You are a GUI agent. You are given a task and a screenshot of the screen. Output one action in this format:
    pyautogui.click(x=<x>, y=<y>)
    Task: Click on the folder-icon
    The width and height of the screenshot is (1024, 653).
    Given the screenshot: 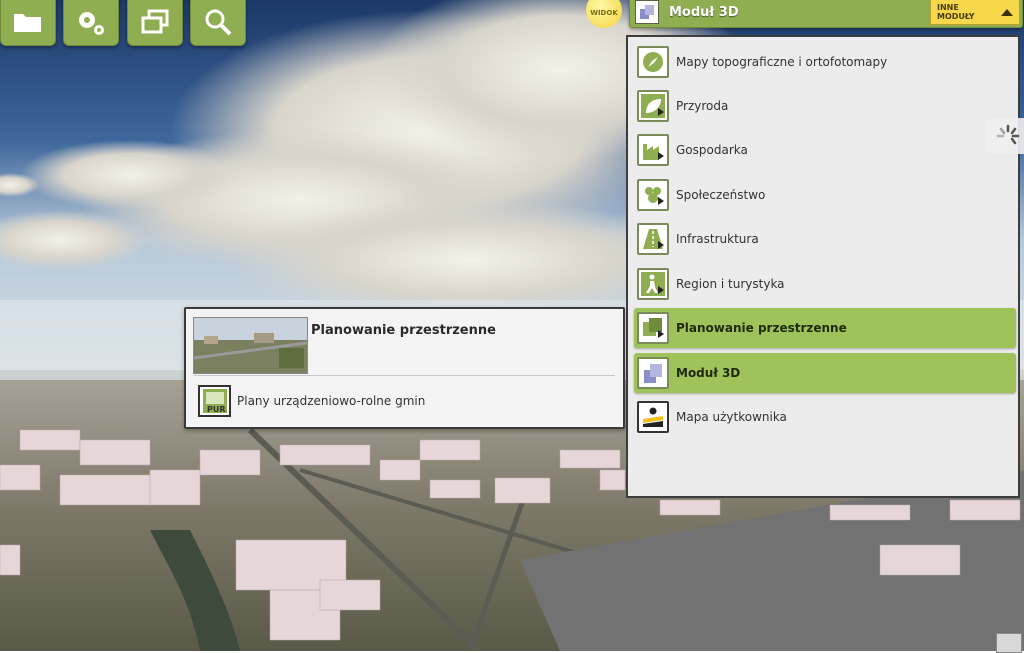 What is the action you would take?
    pyautogui.click(x=27, y=23)
    